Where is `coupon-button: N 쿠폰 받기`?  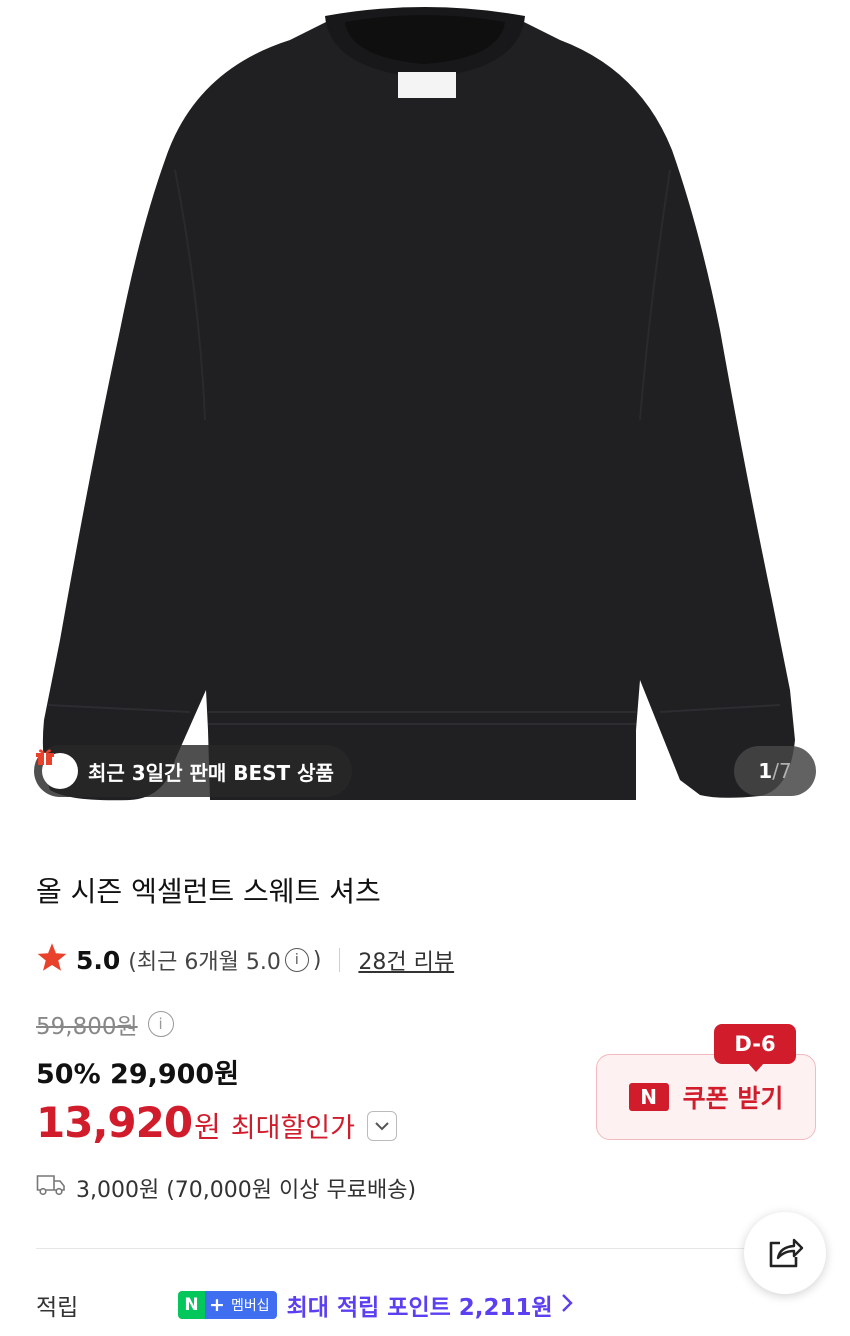 coupon-button: N 쿠폰 받기 is located at coordinates (706, 1097).